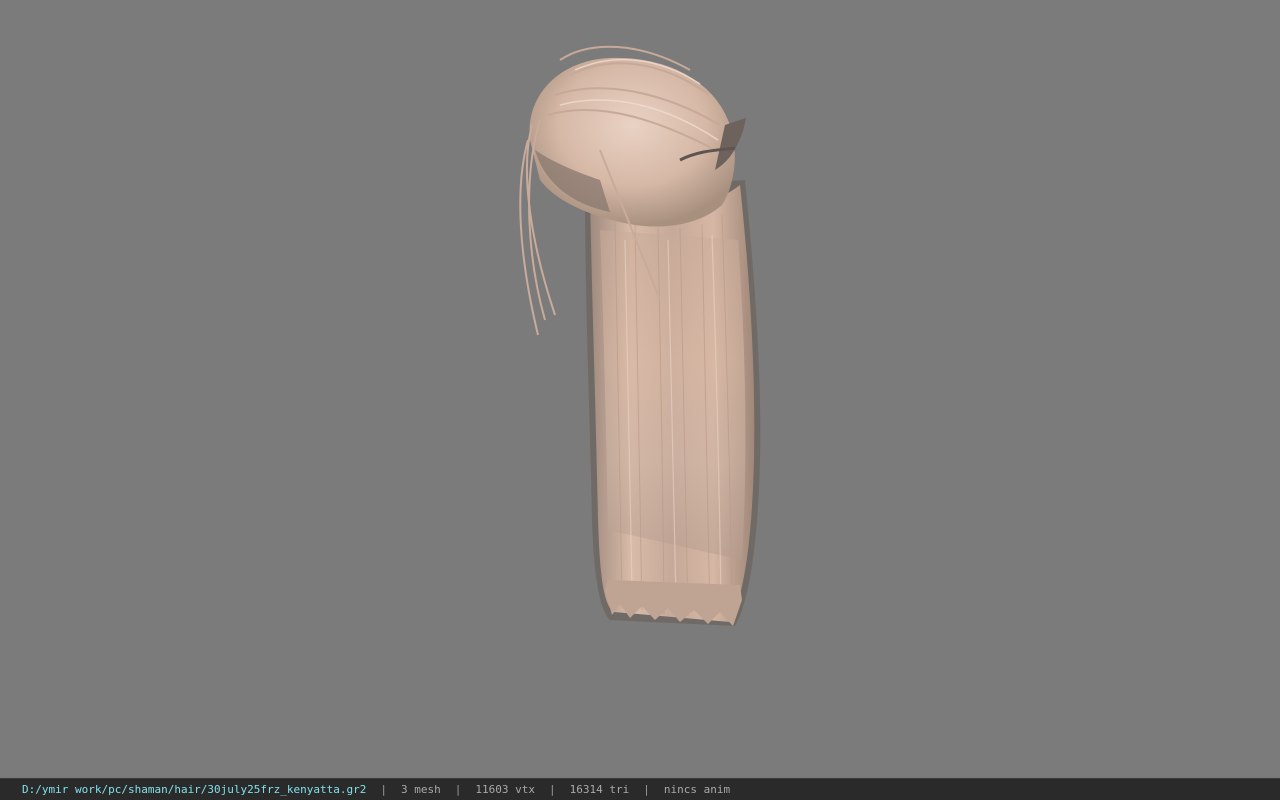 The height and width of the screenshot is (800, 1280). Describe the element at coordinates (599, 789) in the screenshot. I see `triangle-count: 16314 tri` at that location.